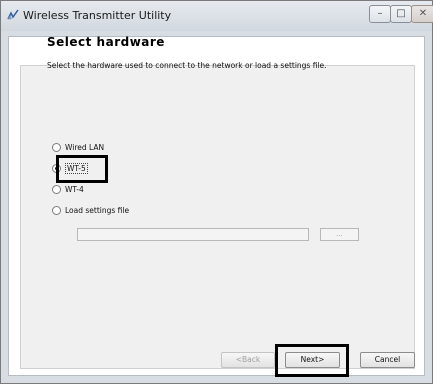 This screenshot has width=433, height=384. Describe the element at coordinates (106, 42) in the screenshot. I see `page-title: Select hardware` at that location.